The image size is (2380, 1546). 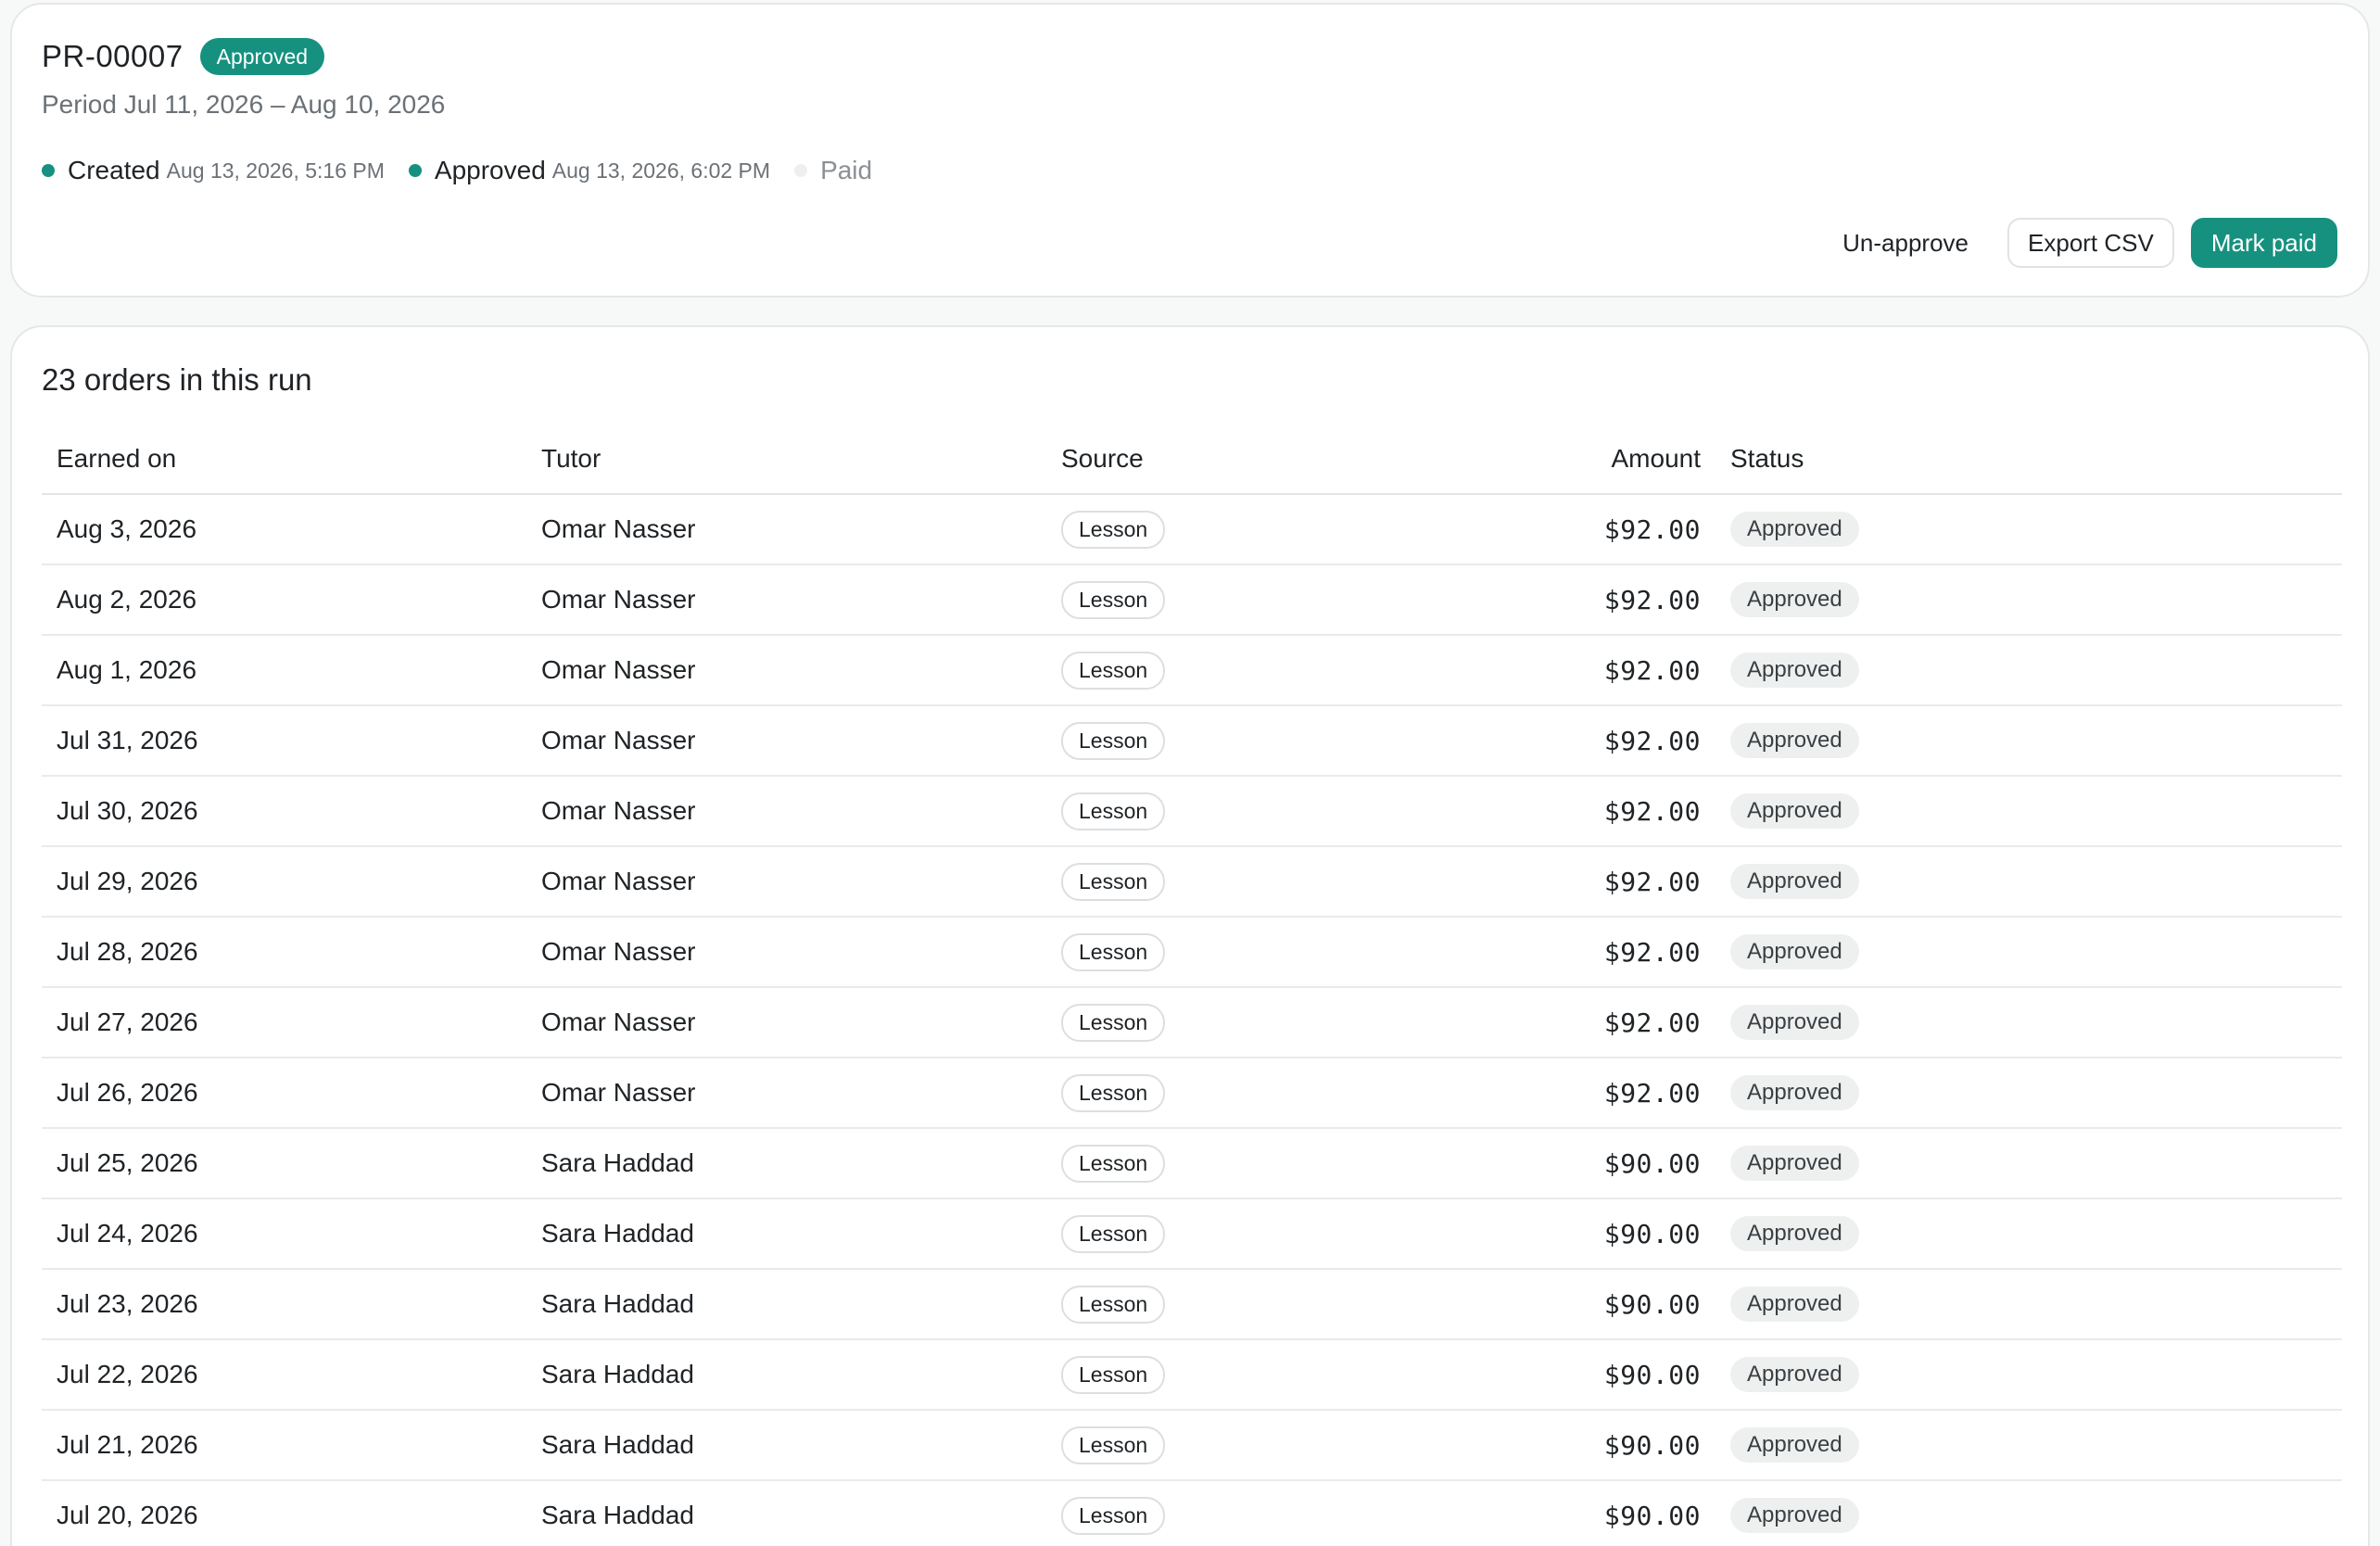 What do you see at coordinates (846, 170) in the screenshot?
I see `timeline-step-label: Paid` at bounding box center [846, 170].